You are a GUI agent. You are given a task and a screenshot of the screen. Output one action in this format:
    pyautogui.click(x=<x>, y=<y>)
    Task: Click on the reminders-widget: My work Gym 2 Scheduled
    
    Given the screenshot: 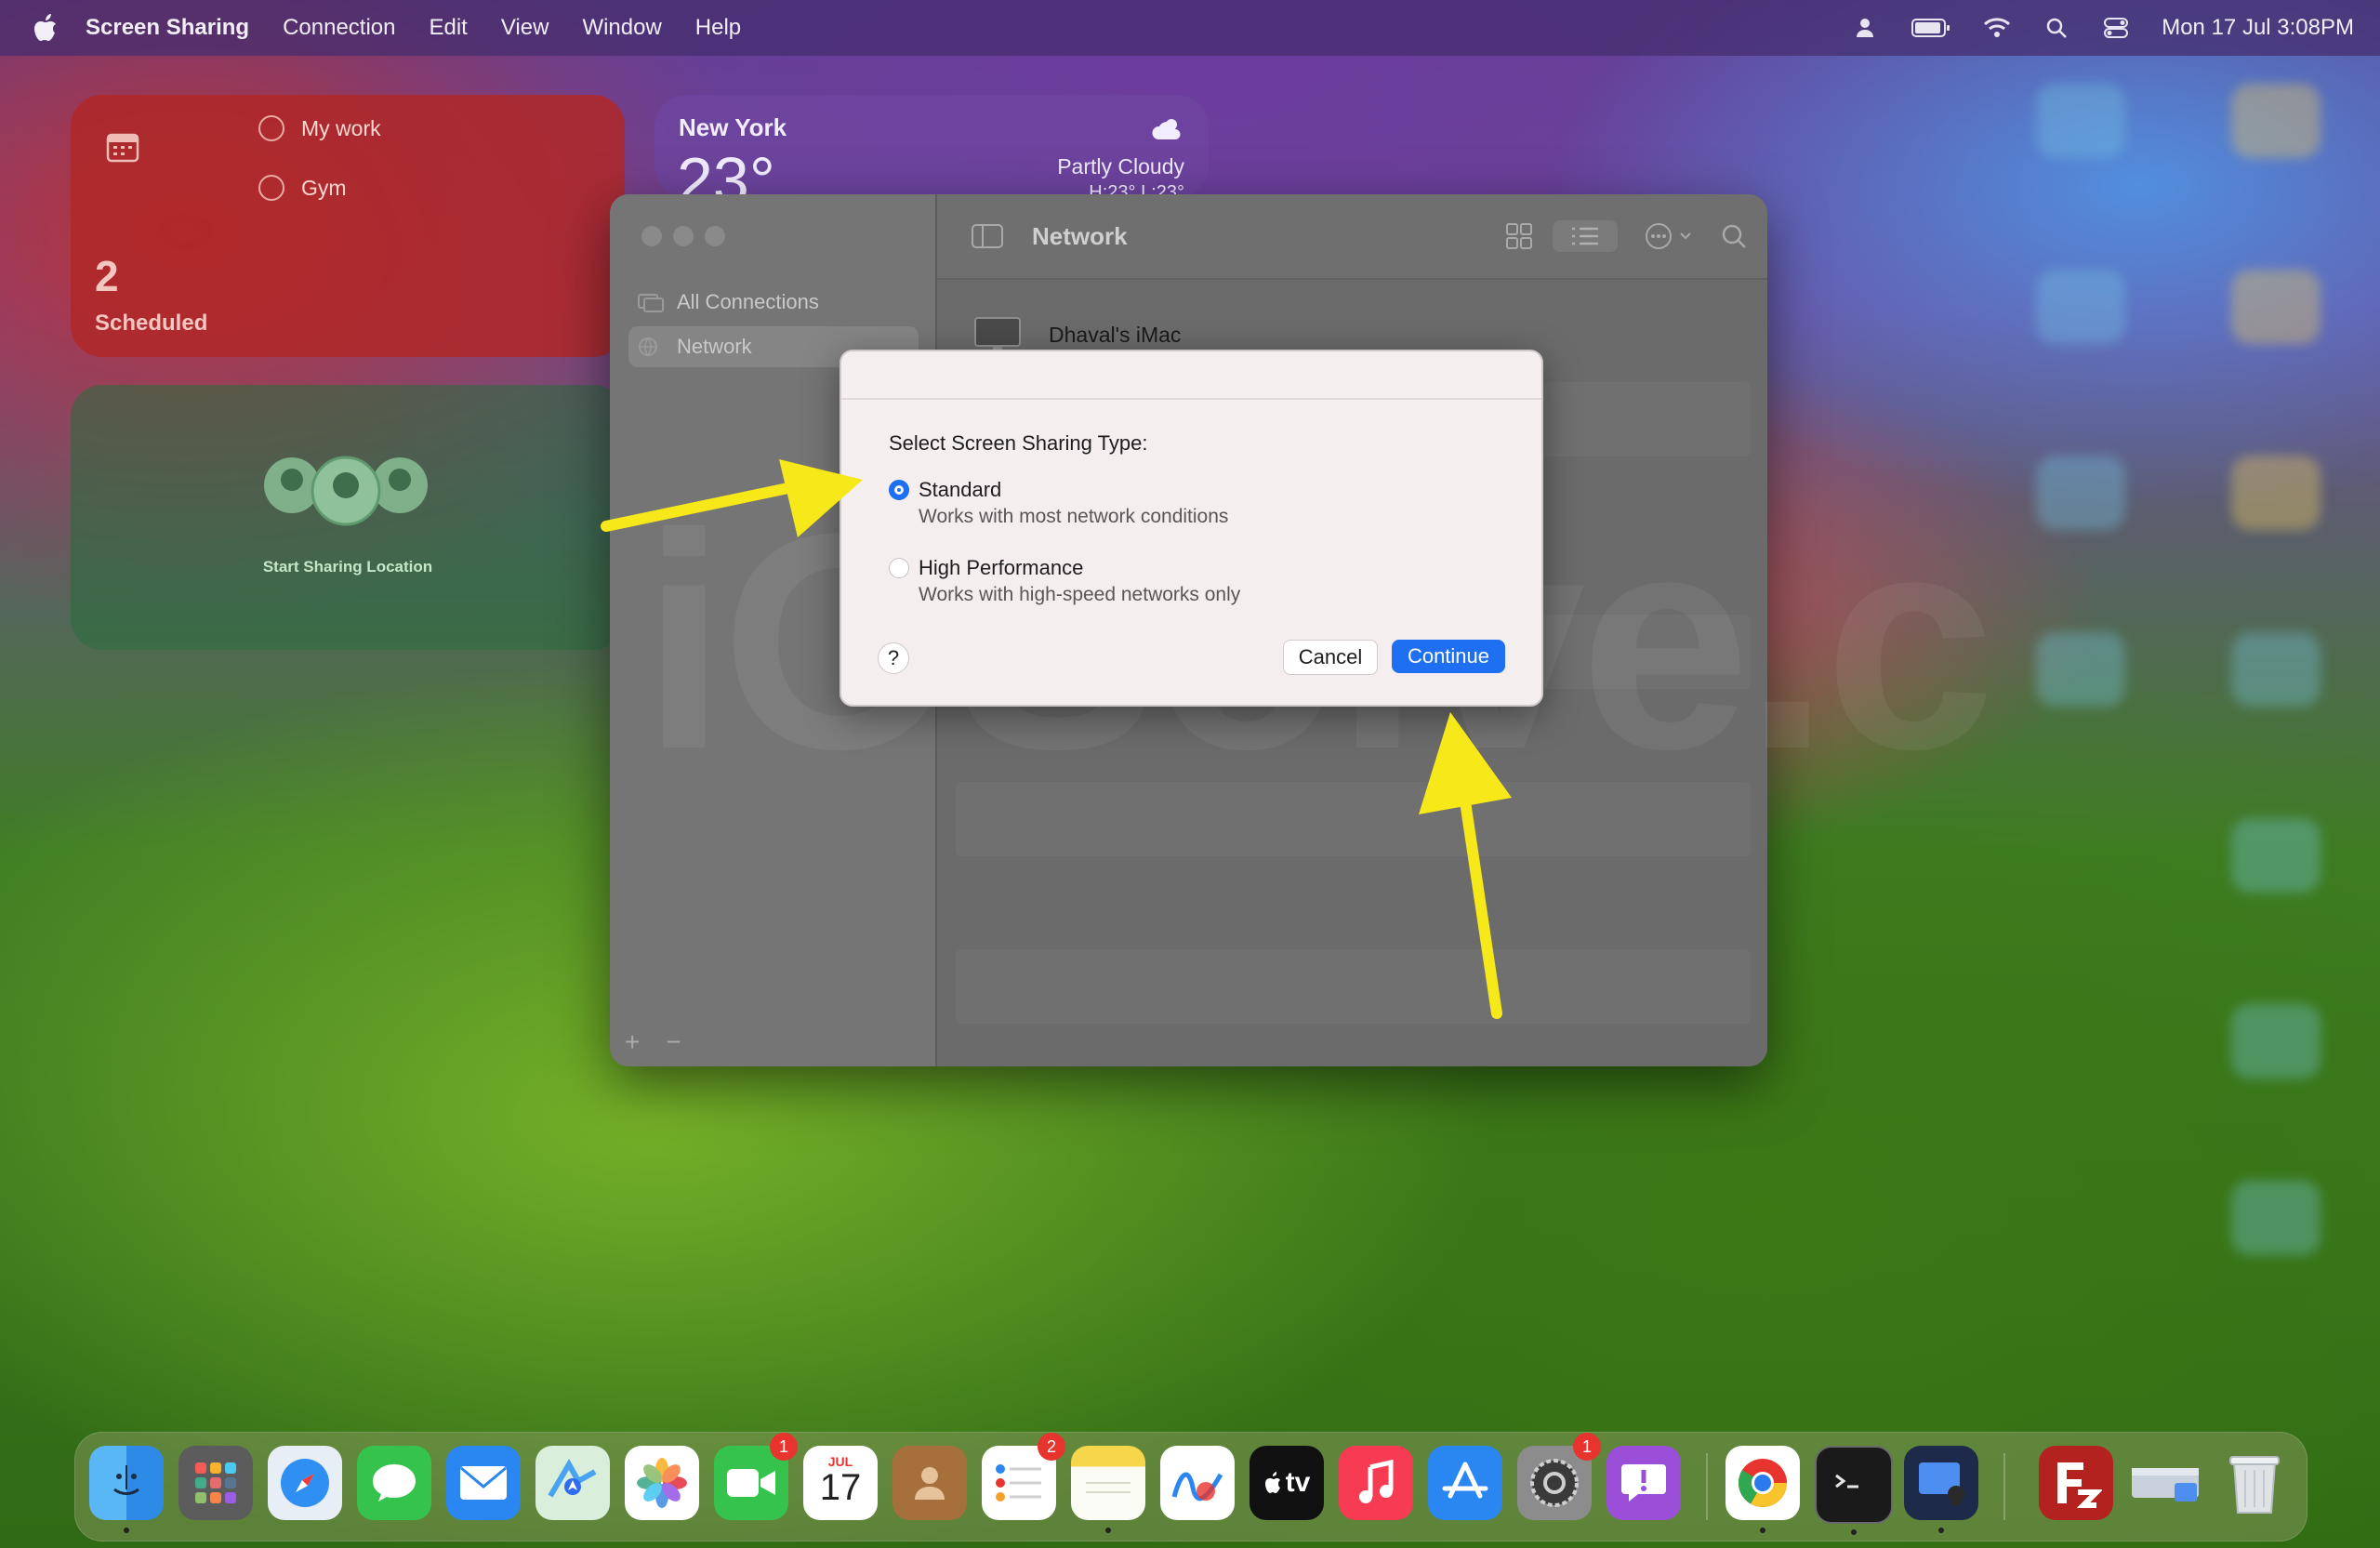 What is the action you would take?
    pyautogui.click(x=348, y=226)
    